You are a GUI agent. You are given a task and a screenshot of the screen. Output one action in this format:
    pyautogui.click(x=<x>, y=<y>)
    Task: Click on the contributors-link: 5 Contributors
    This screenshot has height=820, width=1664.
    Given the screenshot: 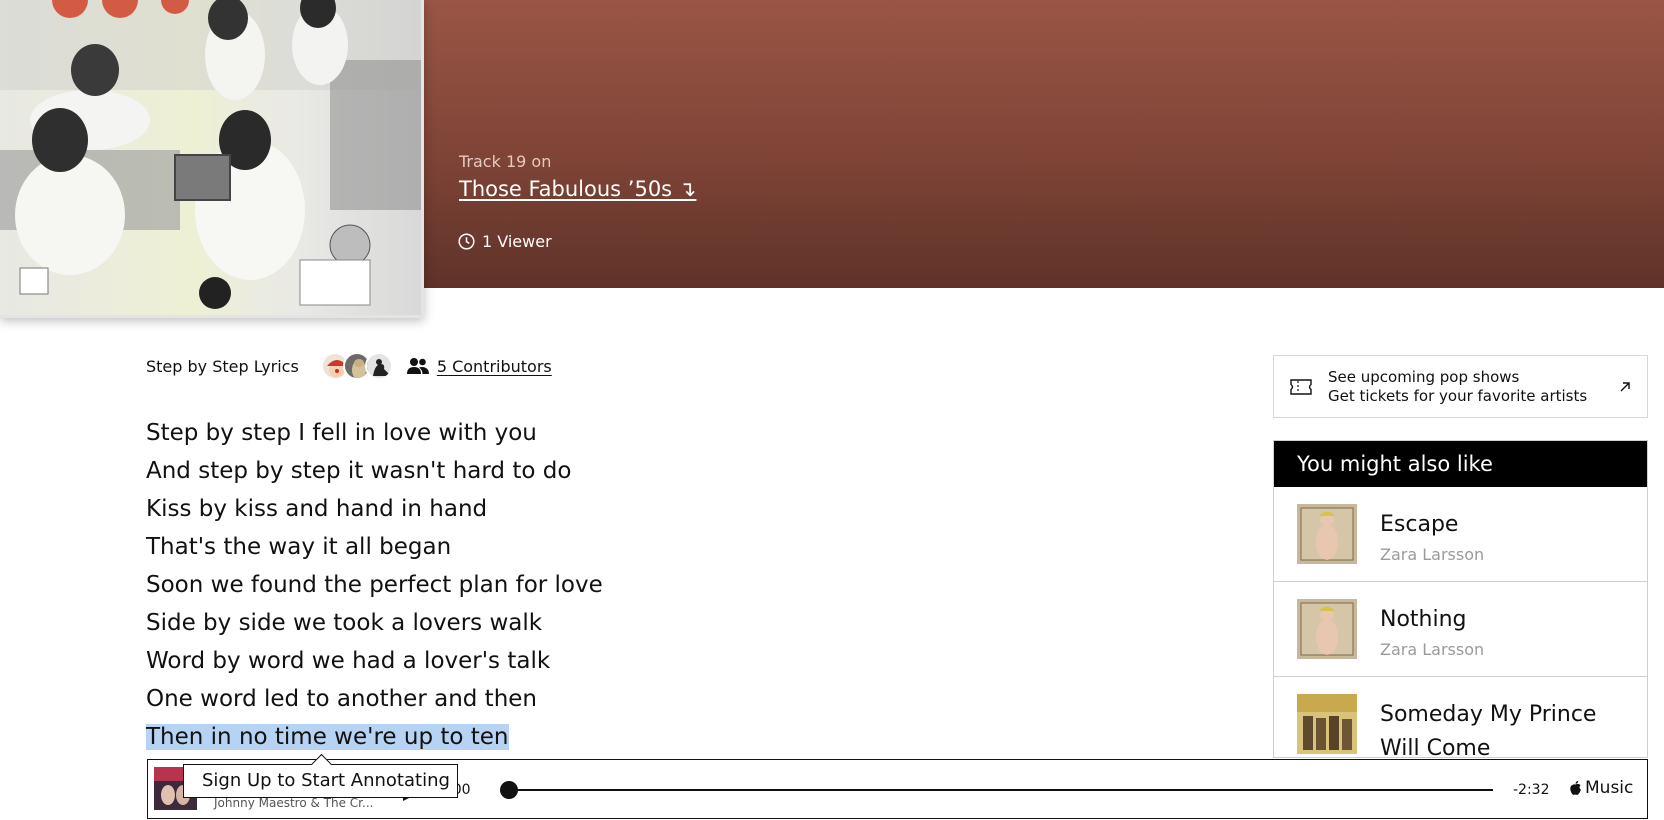 What is the action you would take?
    pyautogui.click(x=479, y=366)
    